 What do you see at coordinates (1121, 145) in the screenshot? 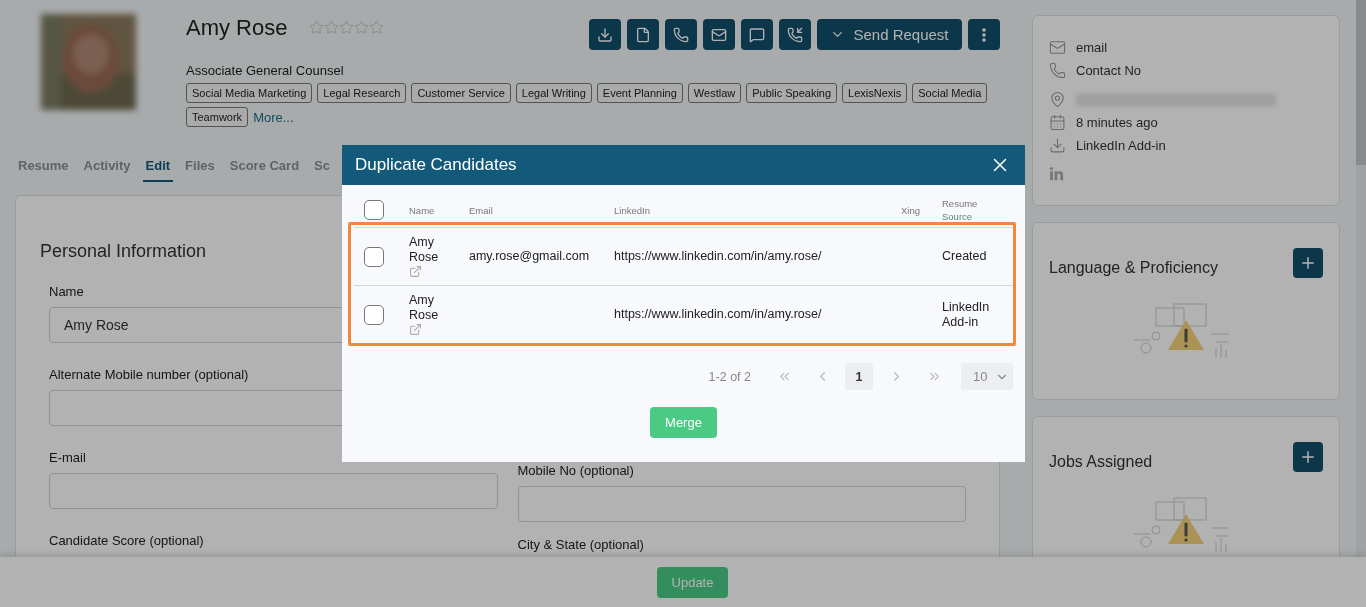
I see `contact-text: LinkedIn Add-in` at bounding box center [1121, 145].